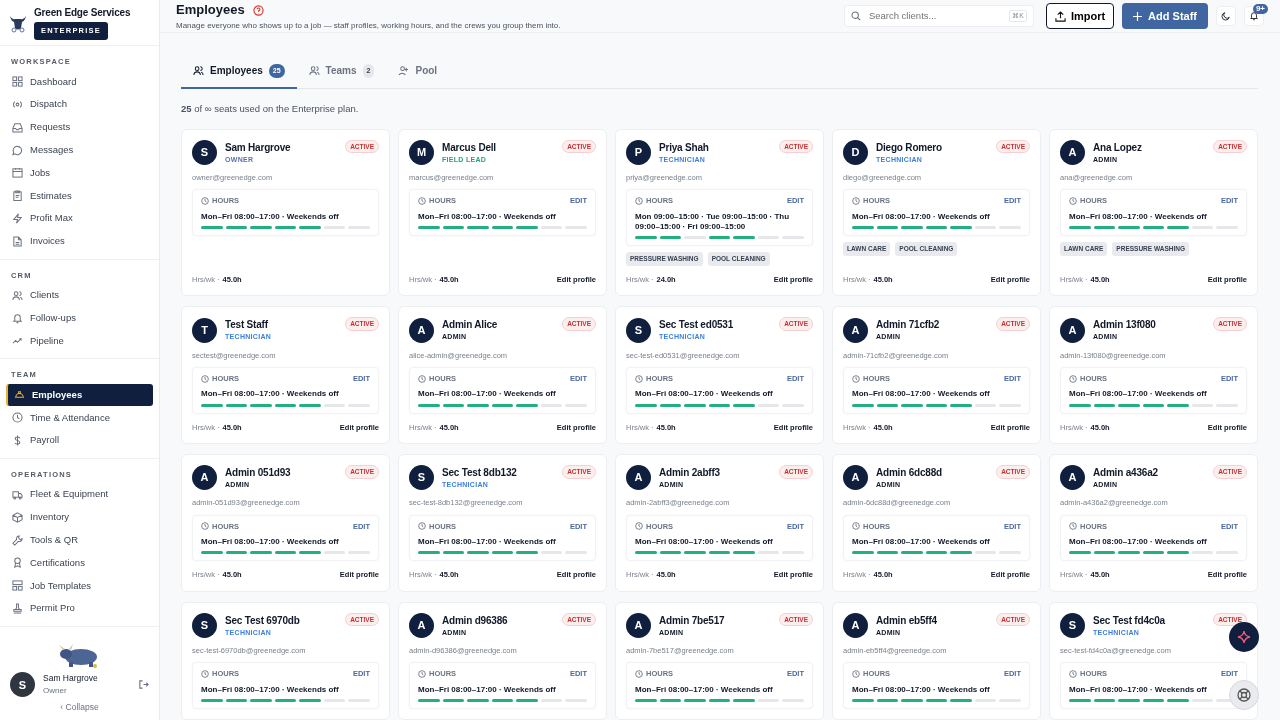 The width and height of the screenshot is (1280, 720). Describe the element at coordinates (79, 440) in the screenshot. I see `sidebar-item: Payroll` at that location.